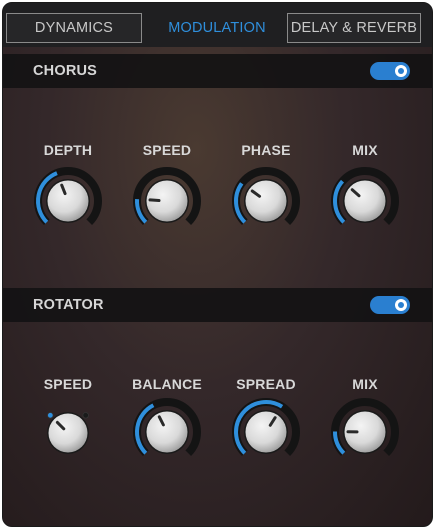  Describe the element at coordinates (85, 415) in the screenshot. I see `switch-position-right-dot` at that location.